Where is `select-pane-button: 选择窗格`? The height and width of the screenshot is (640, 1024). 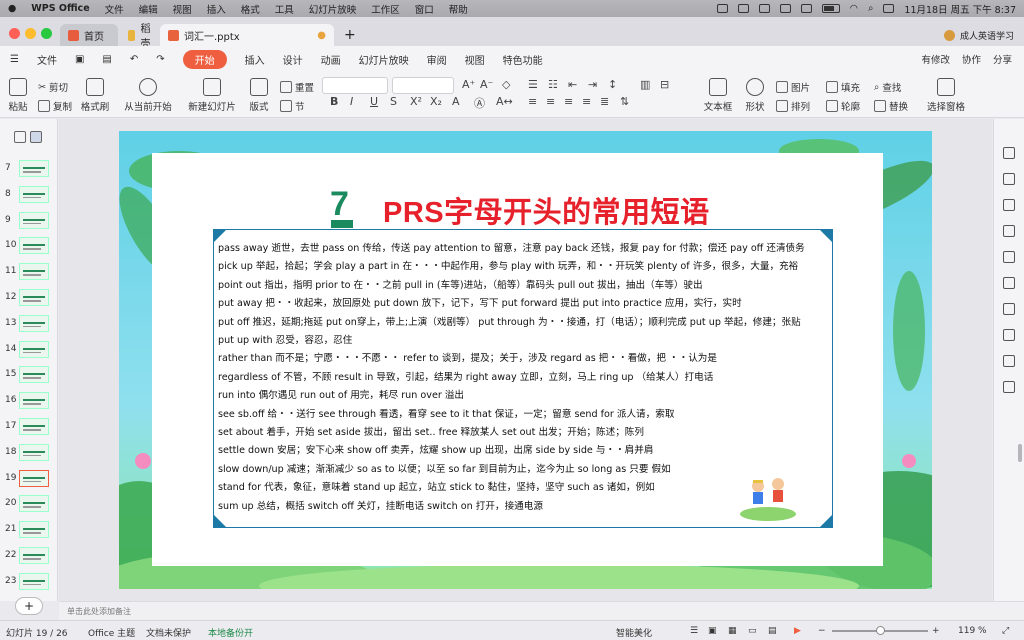 select-pane-button: 选择窗格 is located at coordinates (946, 95).